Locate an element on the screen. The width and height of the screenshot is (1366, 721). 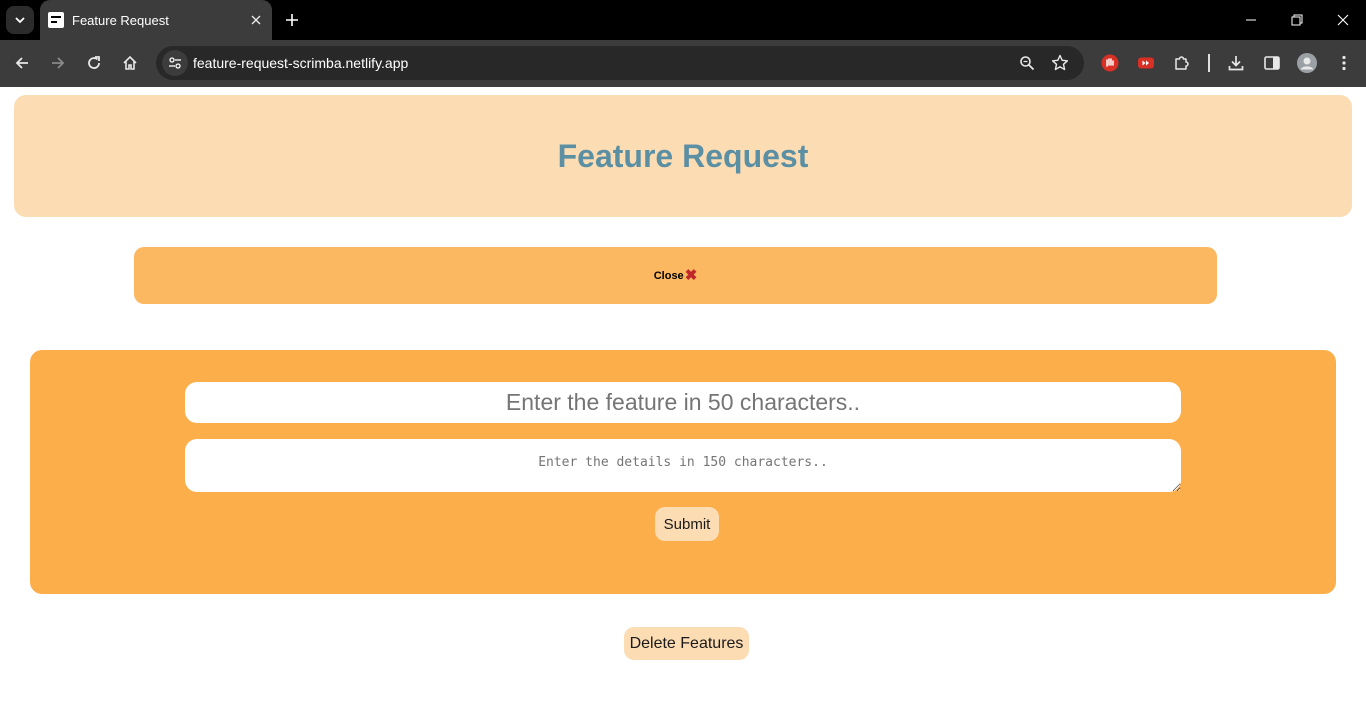
arrow-left-icon is located at coordinates (21, 63).